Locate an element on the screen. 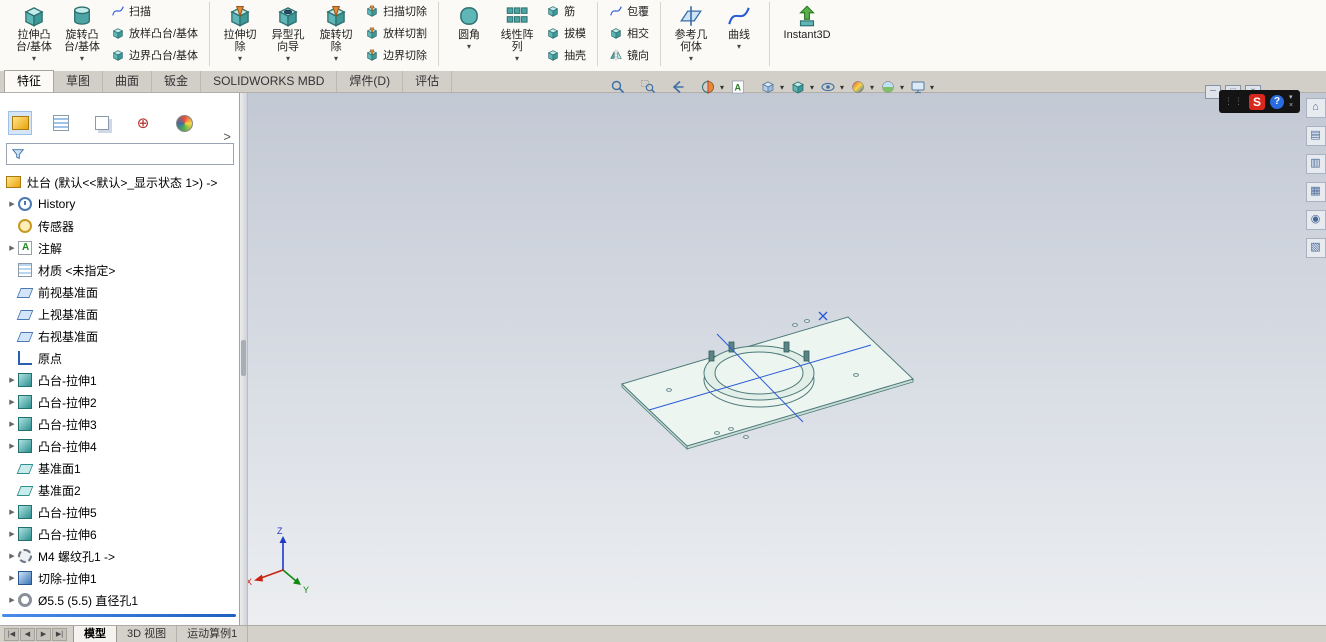  draft-button: 拔模 is located at coordinates (566, 33).